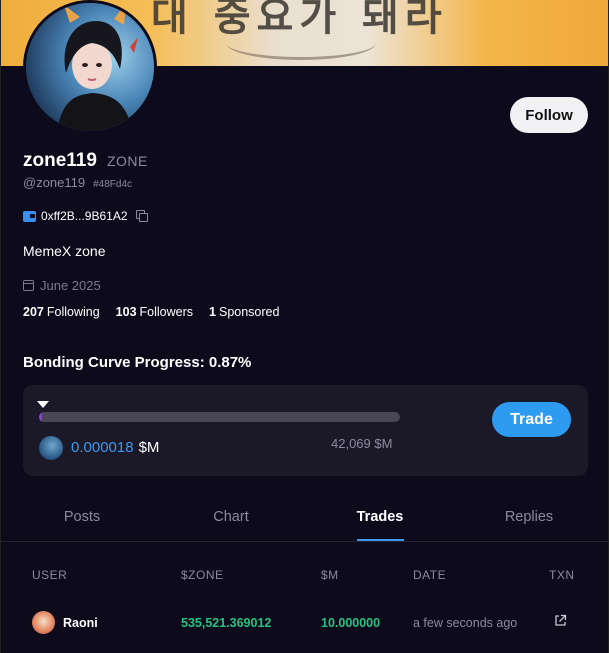 The height and width of the screenshot is (653, 609). I want to click on trader-name: Raoni, so click(80, 623).